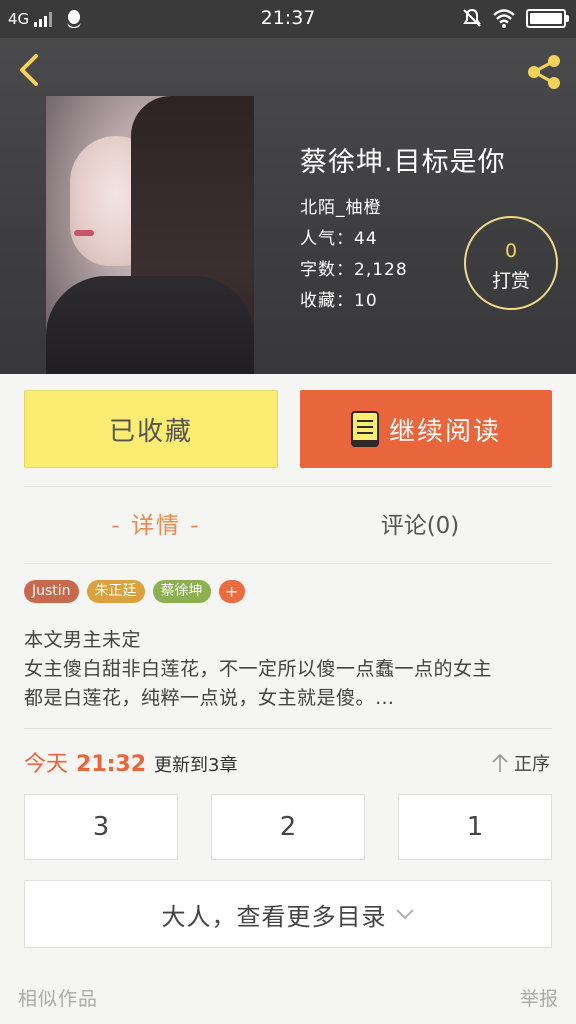 This screenshot has width=576, height=1024. I want to click on more-chapters-button: 大人，查看更多目录, so click(288, 914).